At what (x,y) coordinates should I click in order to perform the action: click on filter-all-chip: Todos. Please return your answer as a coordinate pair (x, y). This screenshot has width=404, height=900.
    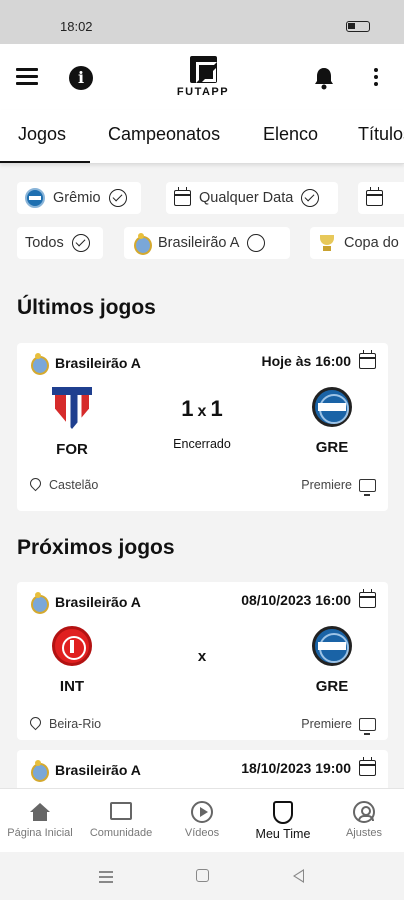
    Looking at the image, I should click on (60, 243).